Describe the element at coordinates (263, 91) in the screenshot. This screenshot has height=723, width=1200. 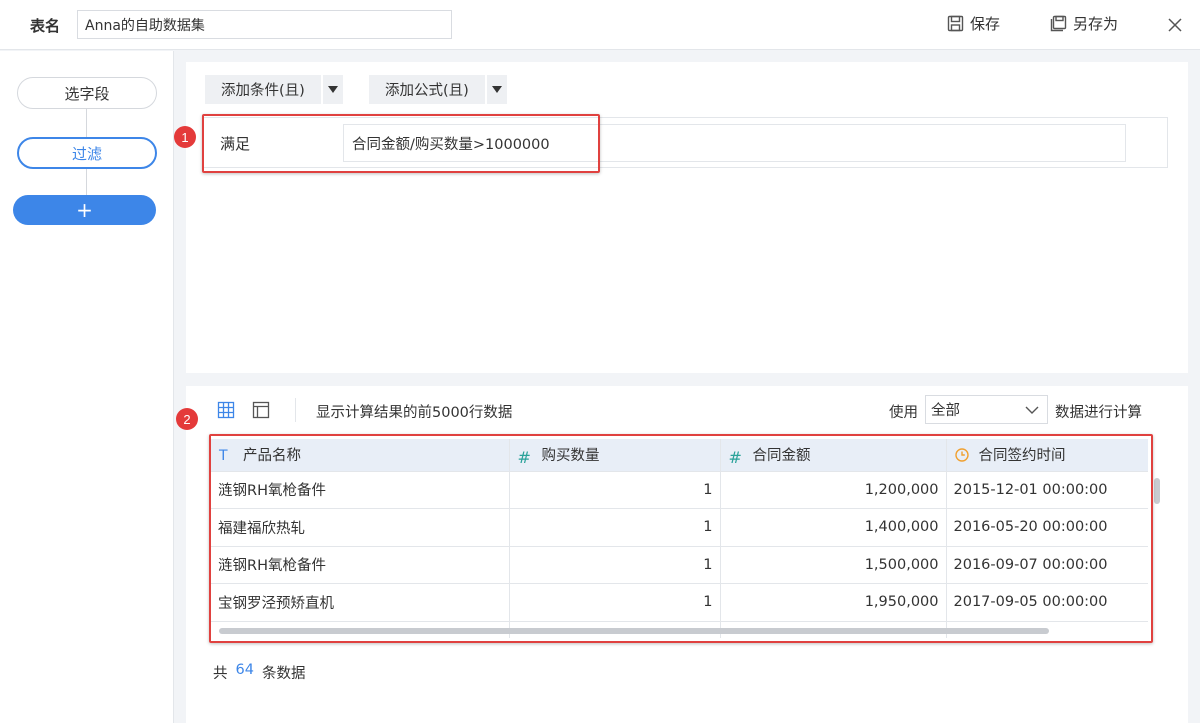
I see `add-condition-label: 添加条件(且)` at that location.